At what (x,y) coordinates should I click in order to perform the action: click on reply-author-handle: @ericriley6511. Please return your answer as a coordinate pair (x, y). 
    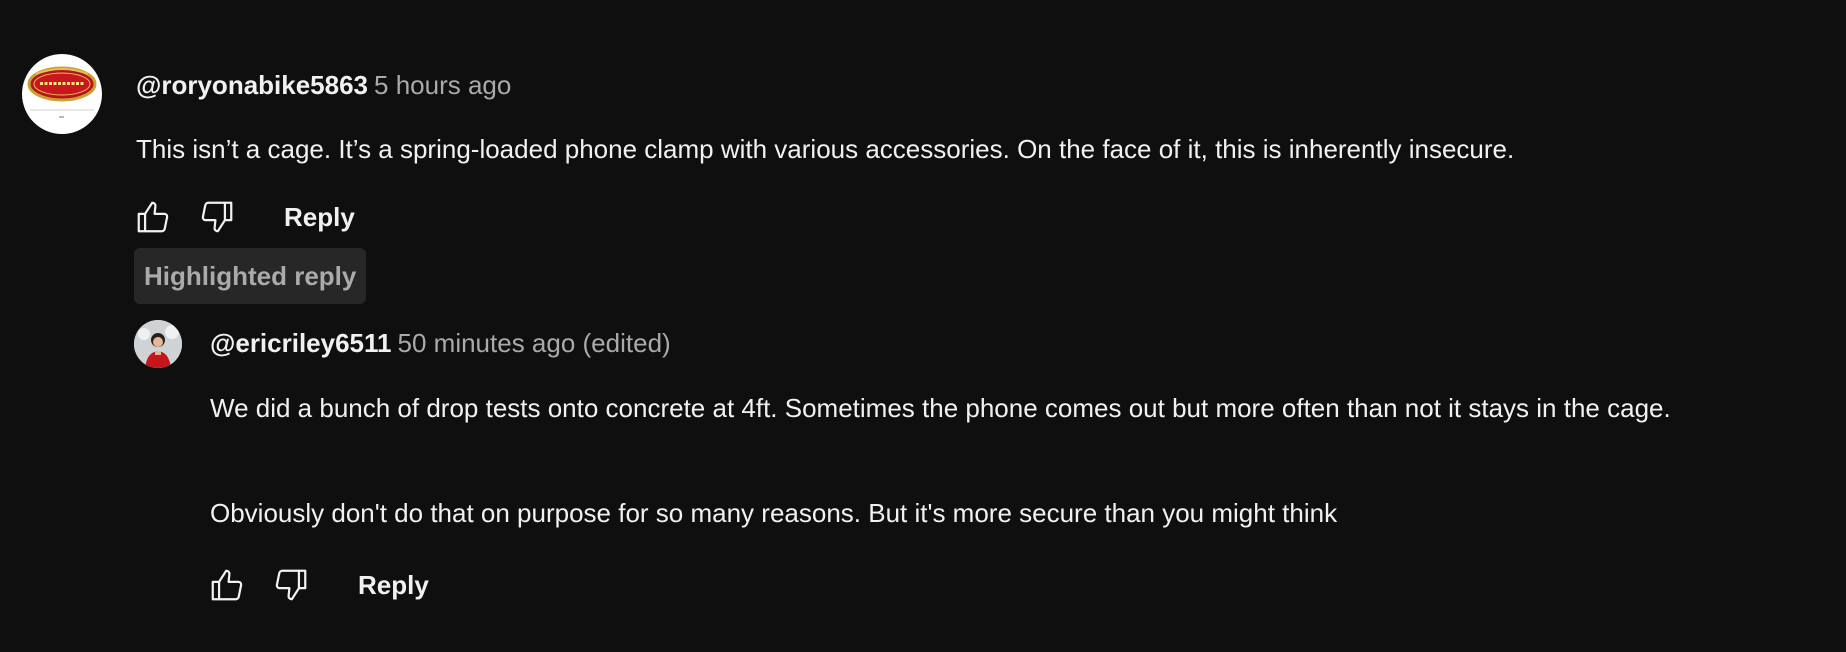
    Looking at the image, I should click on (301, 343).